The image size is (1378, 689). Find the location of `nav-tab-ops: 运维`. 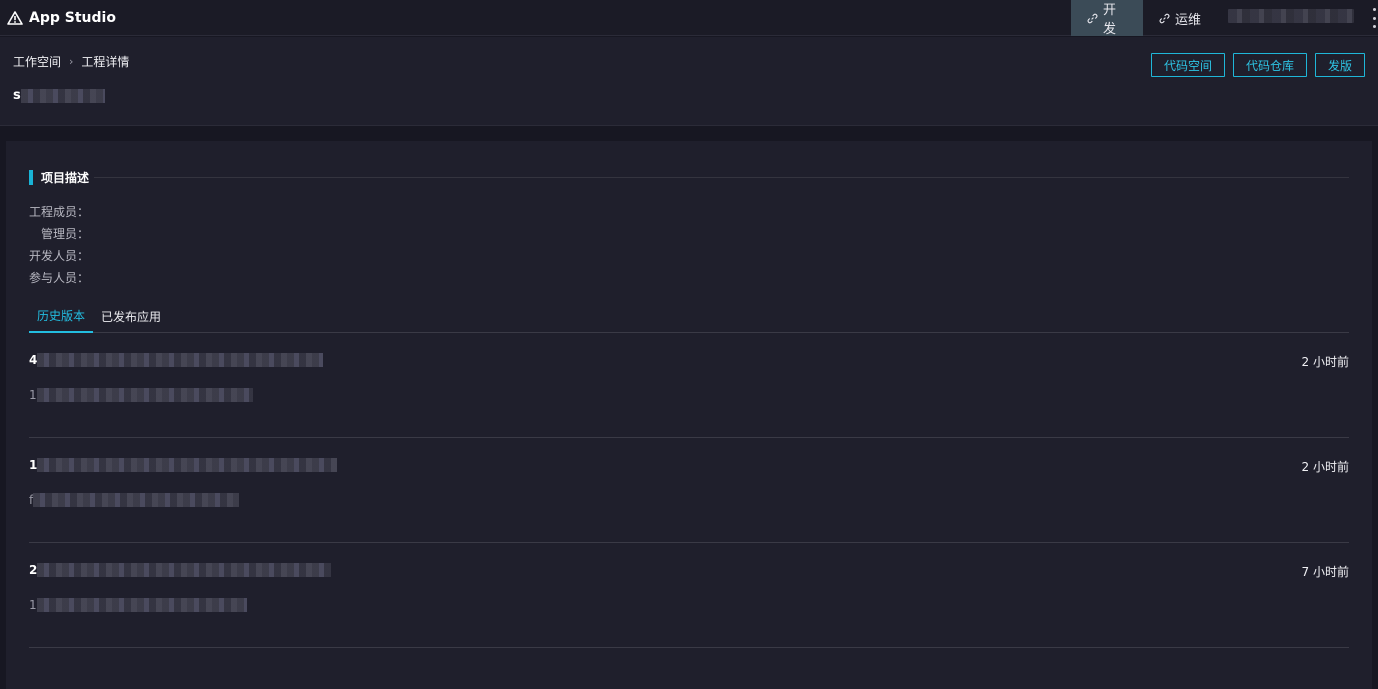

nav-tab-ops: 运维 is located at coordinates (1181, 18).